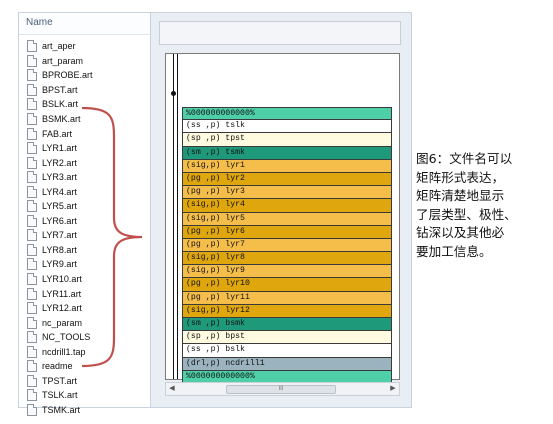 The image size is (553, 424). What do you see at coordinates (62, 322) in the screenshot?
I see `file-name: nc_param` at bounding box center [62, 322].